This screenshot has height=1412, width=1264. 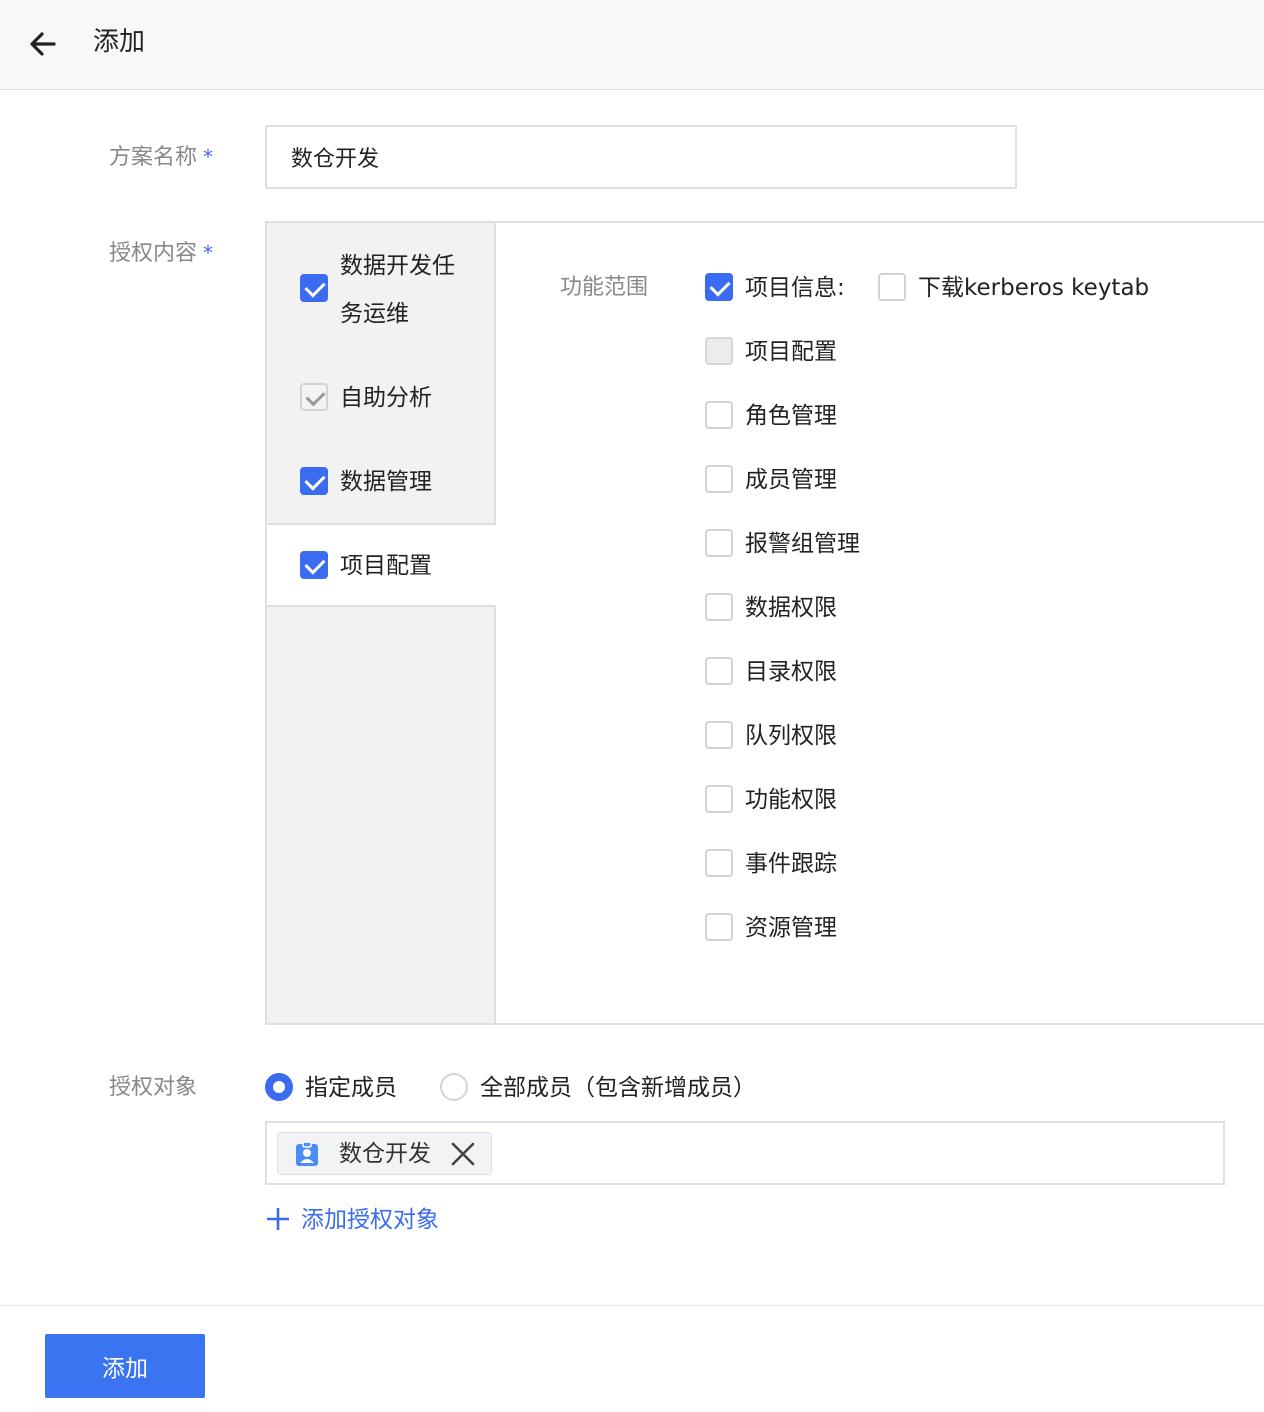 What do you see at coordinates (397, 266) in the screenshot?
I see `module-label-data-dev-line1: 数据开发任` at bounding box center [397, 266].